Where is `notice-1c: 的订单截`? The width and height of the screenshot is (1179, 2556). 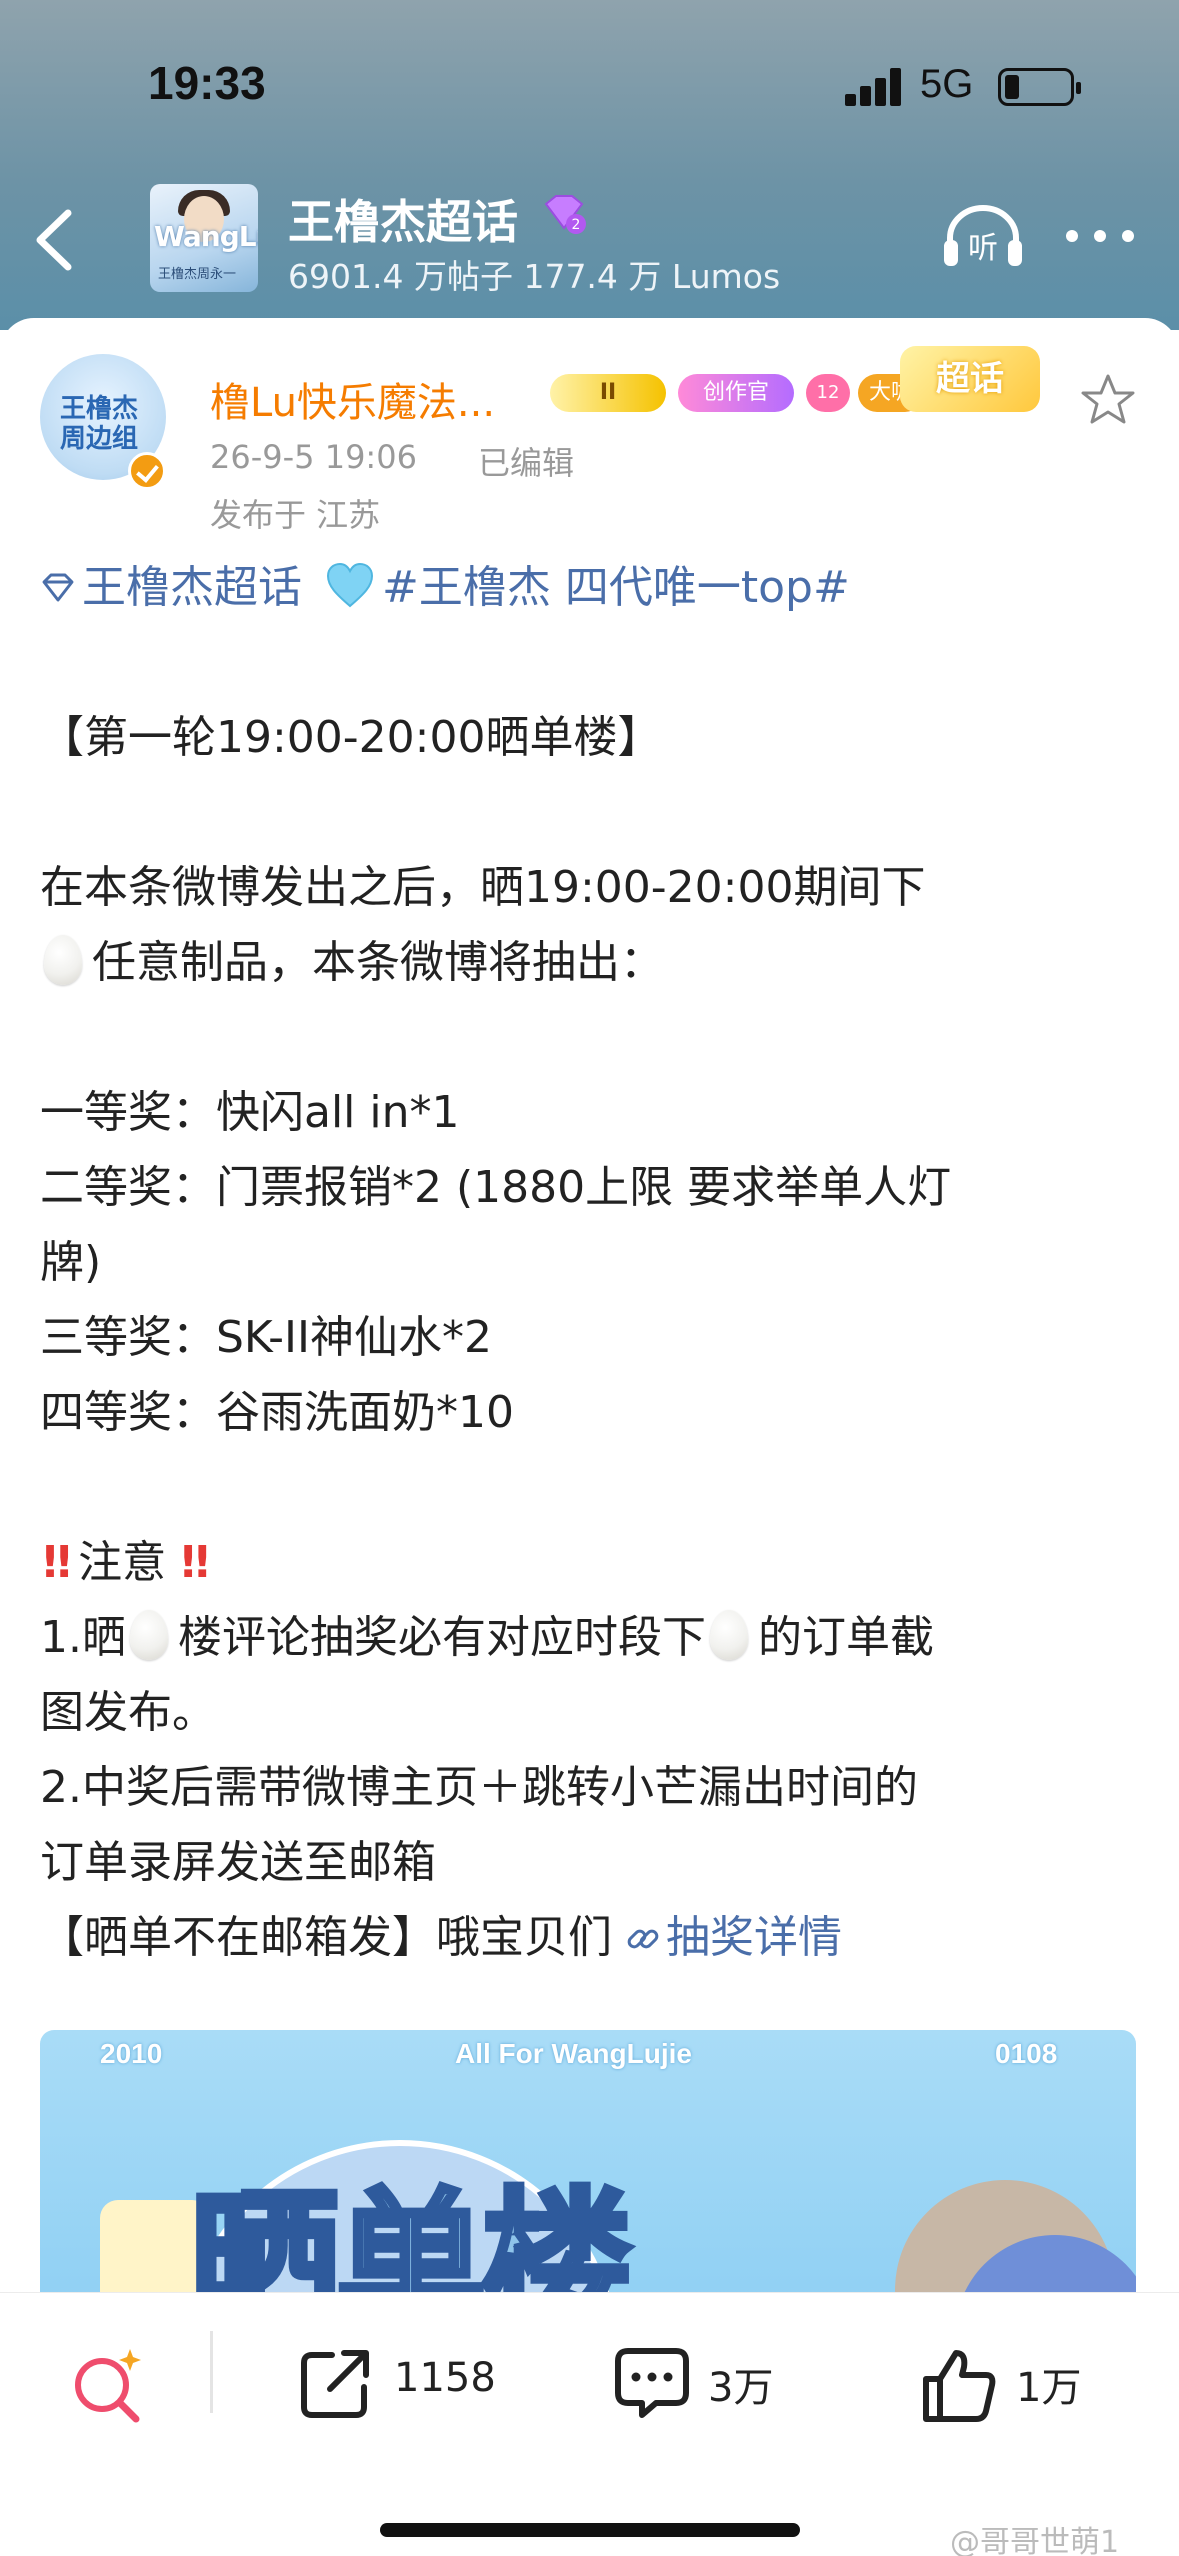
notice-1c: 的订单截 is located at coordinates (845, 1637).